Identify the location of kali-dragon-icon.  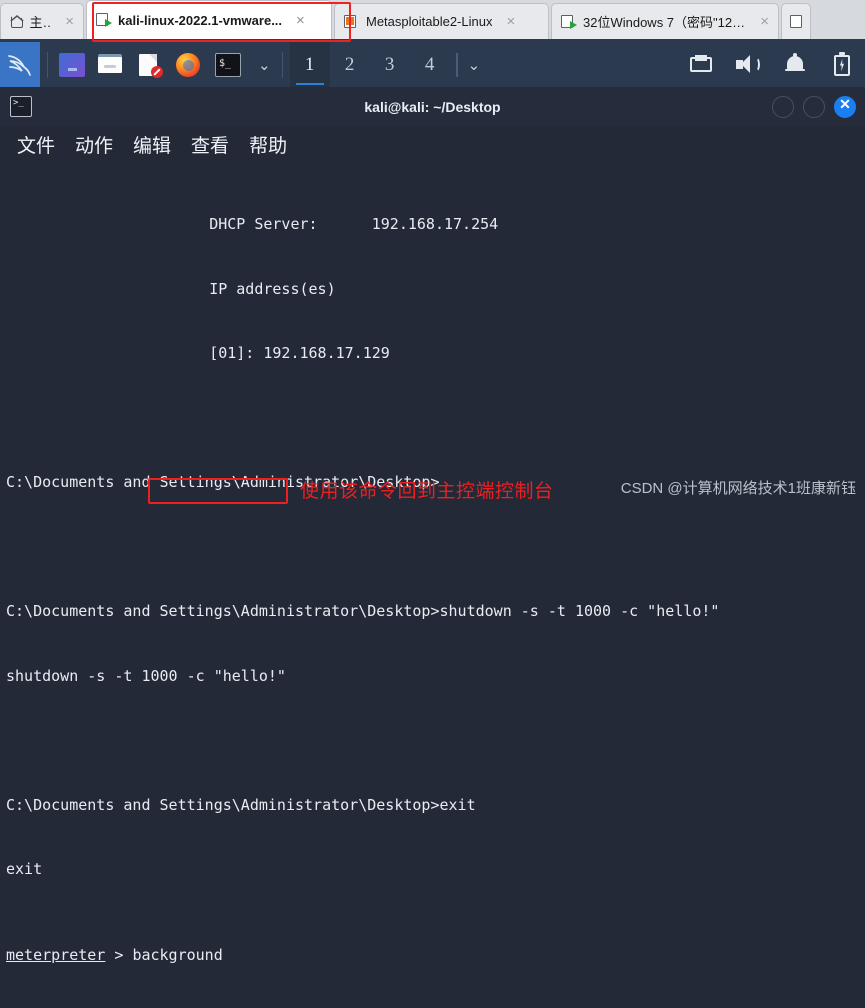
(20, 64).